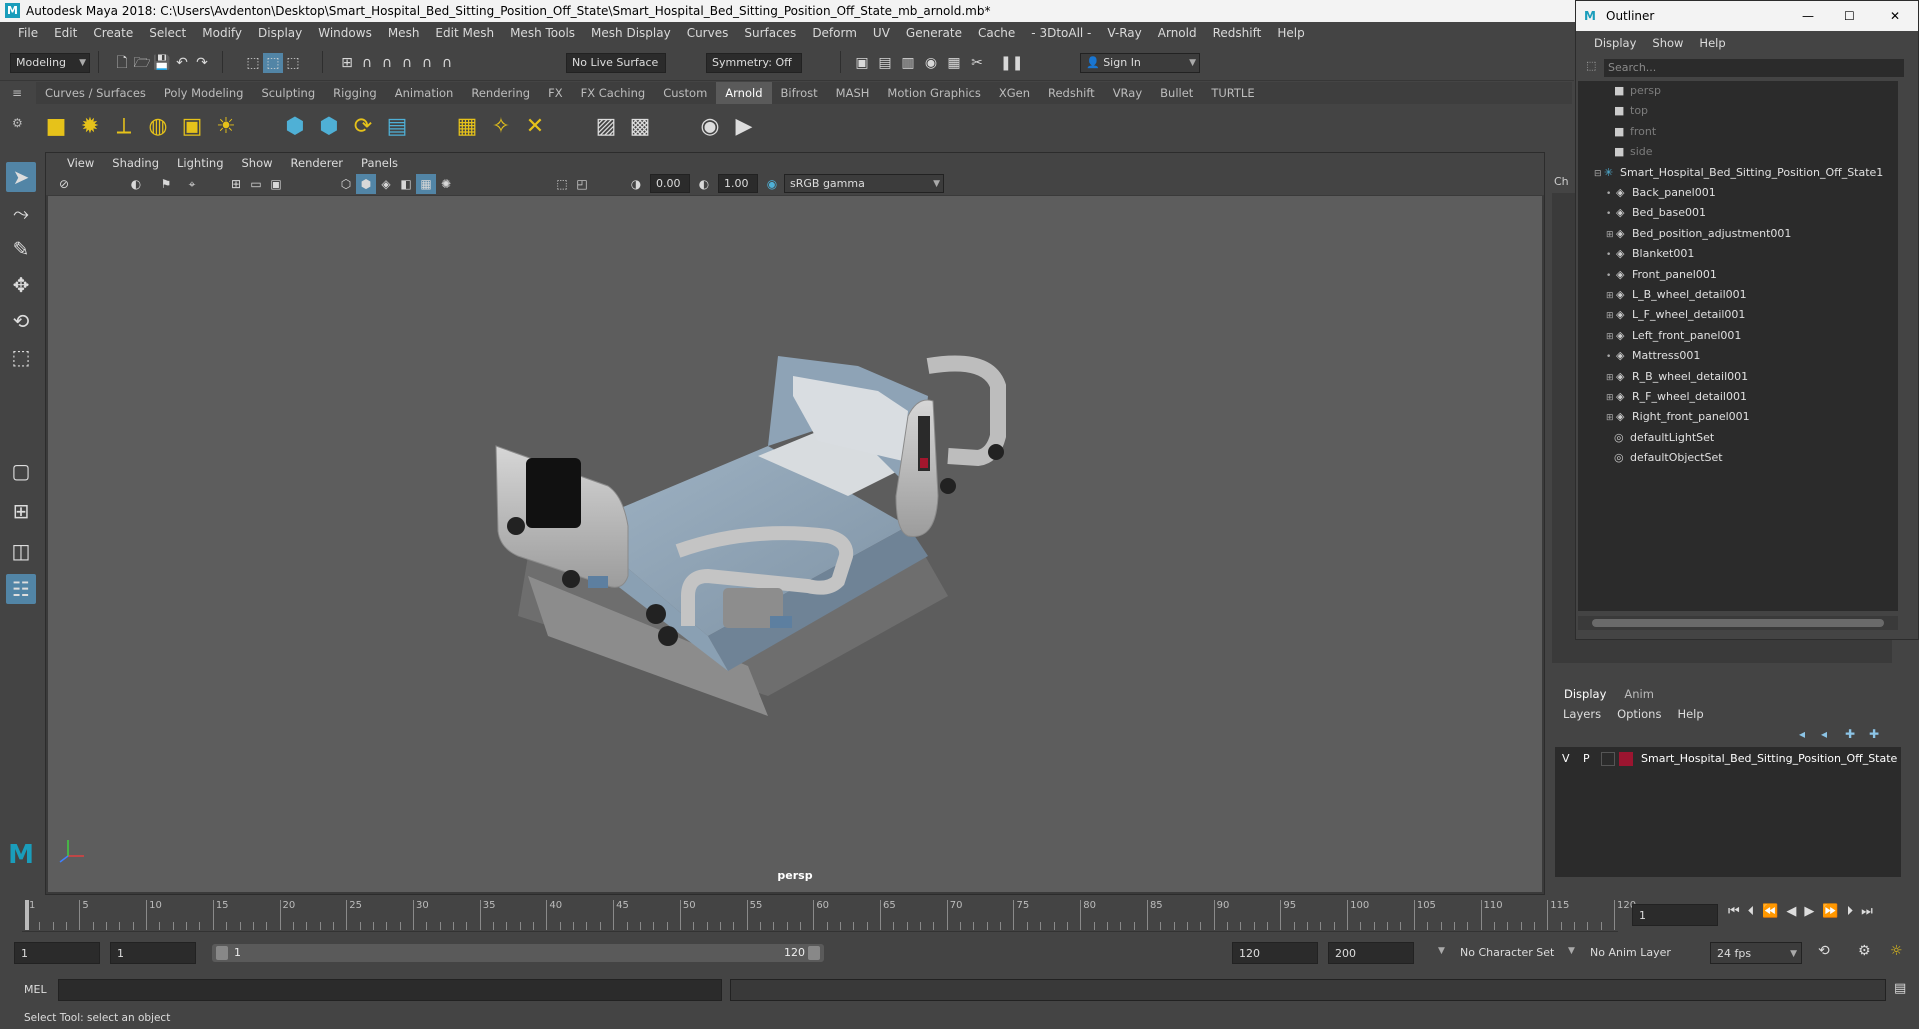  I want to click on channel-box-tab: Ch, so click(1564, 182).